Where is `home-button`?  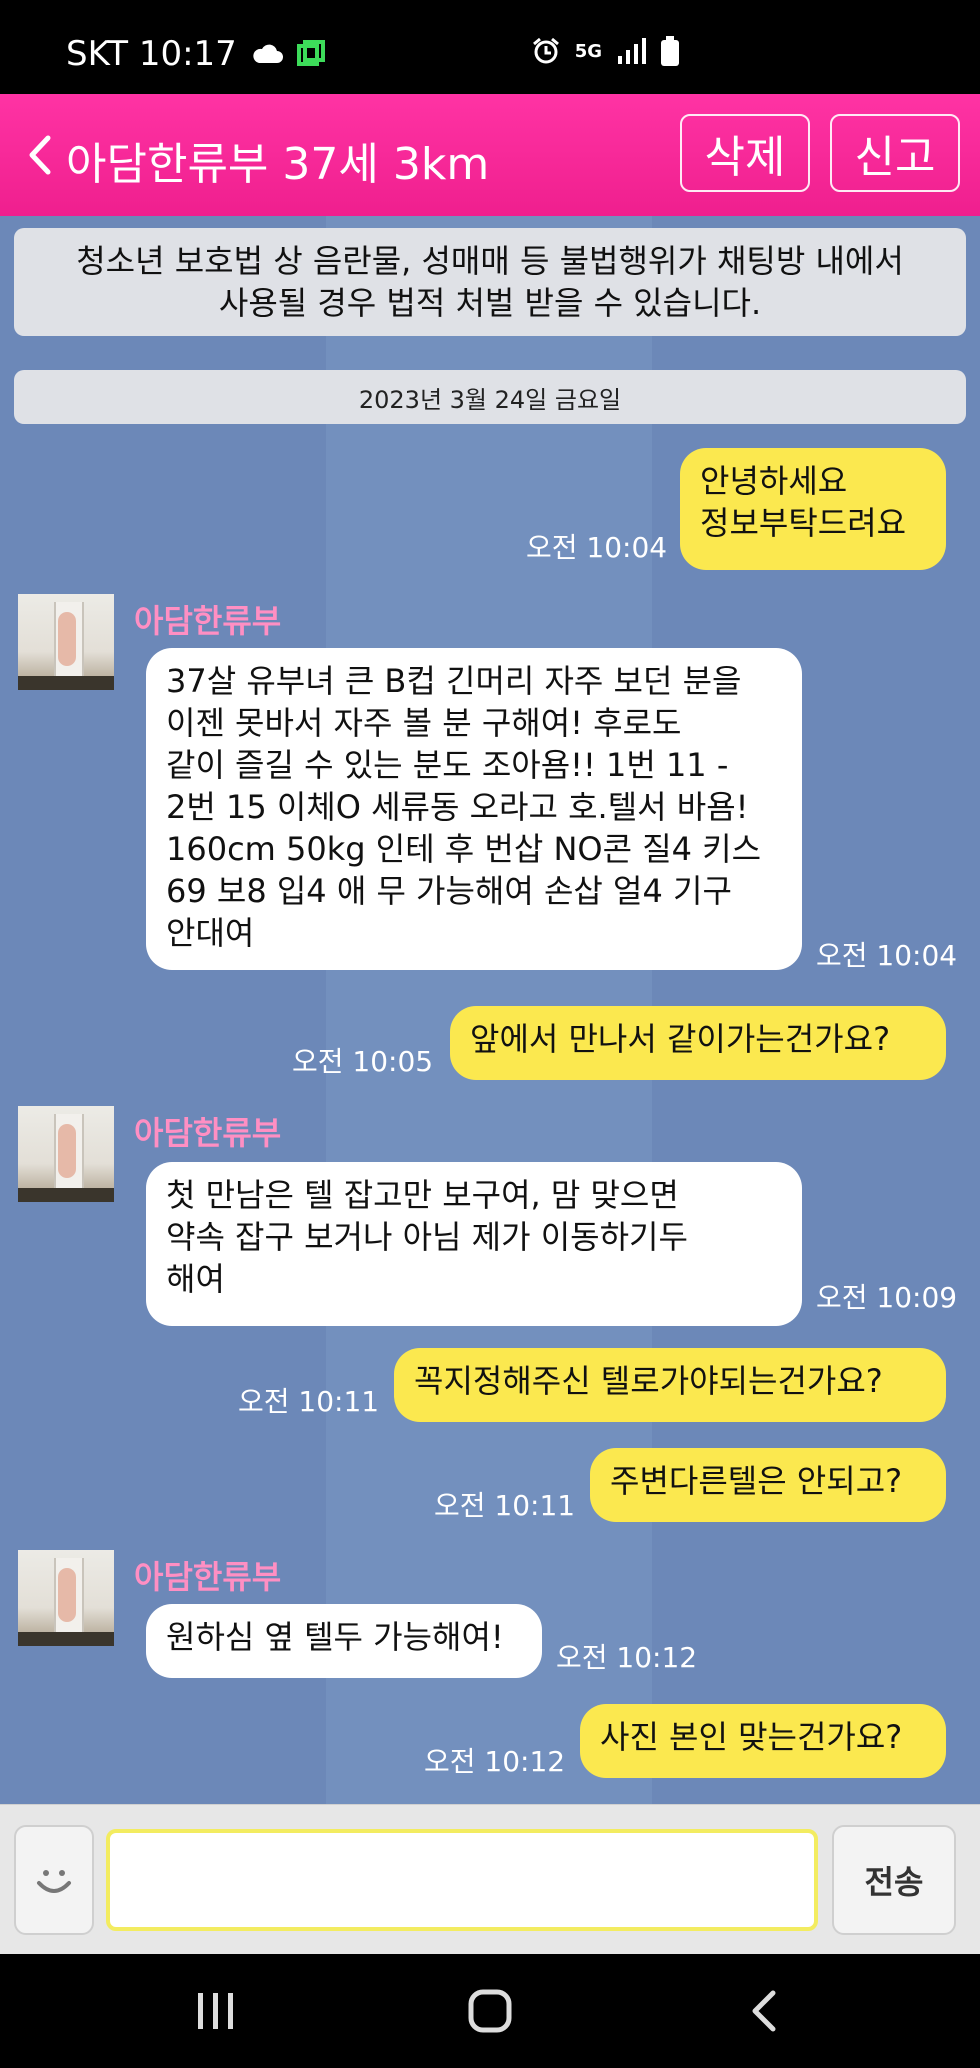 home-button is located at coordinates (490, 2011).